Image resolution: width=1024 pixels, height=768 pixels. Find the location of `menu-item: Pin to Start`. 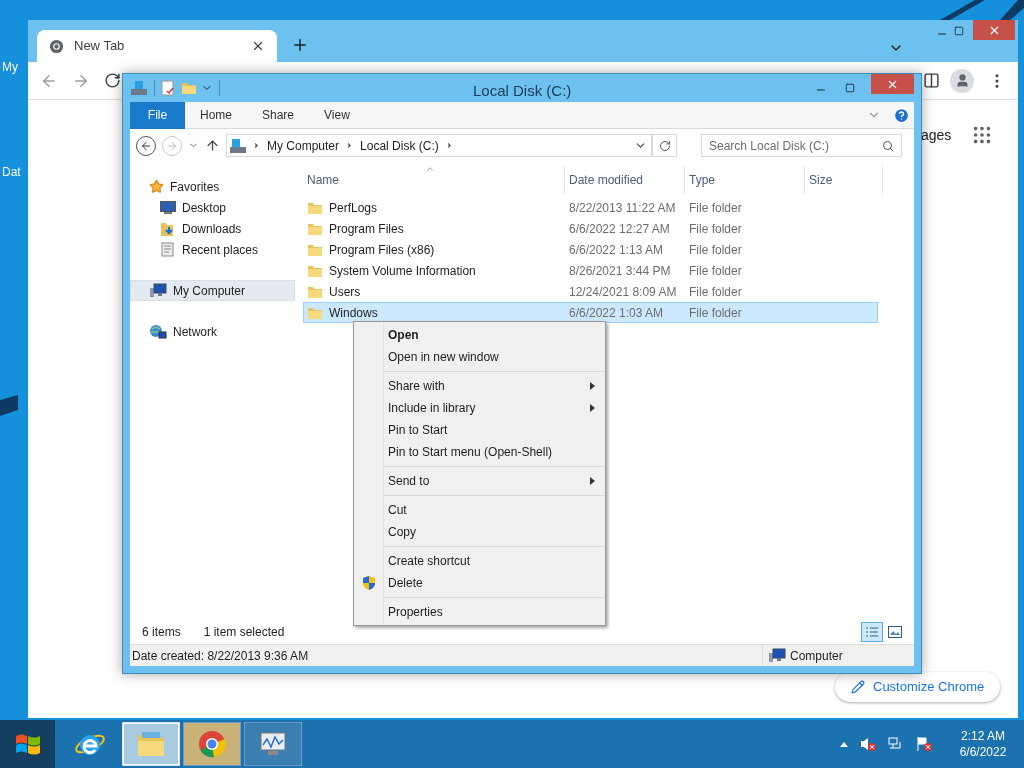

menu-item: Pin to Start is located at coordinates (479, 430).